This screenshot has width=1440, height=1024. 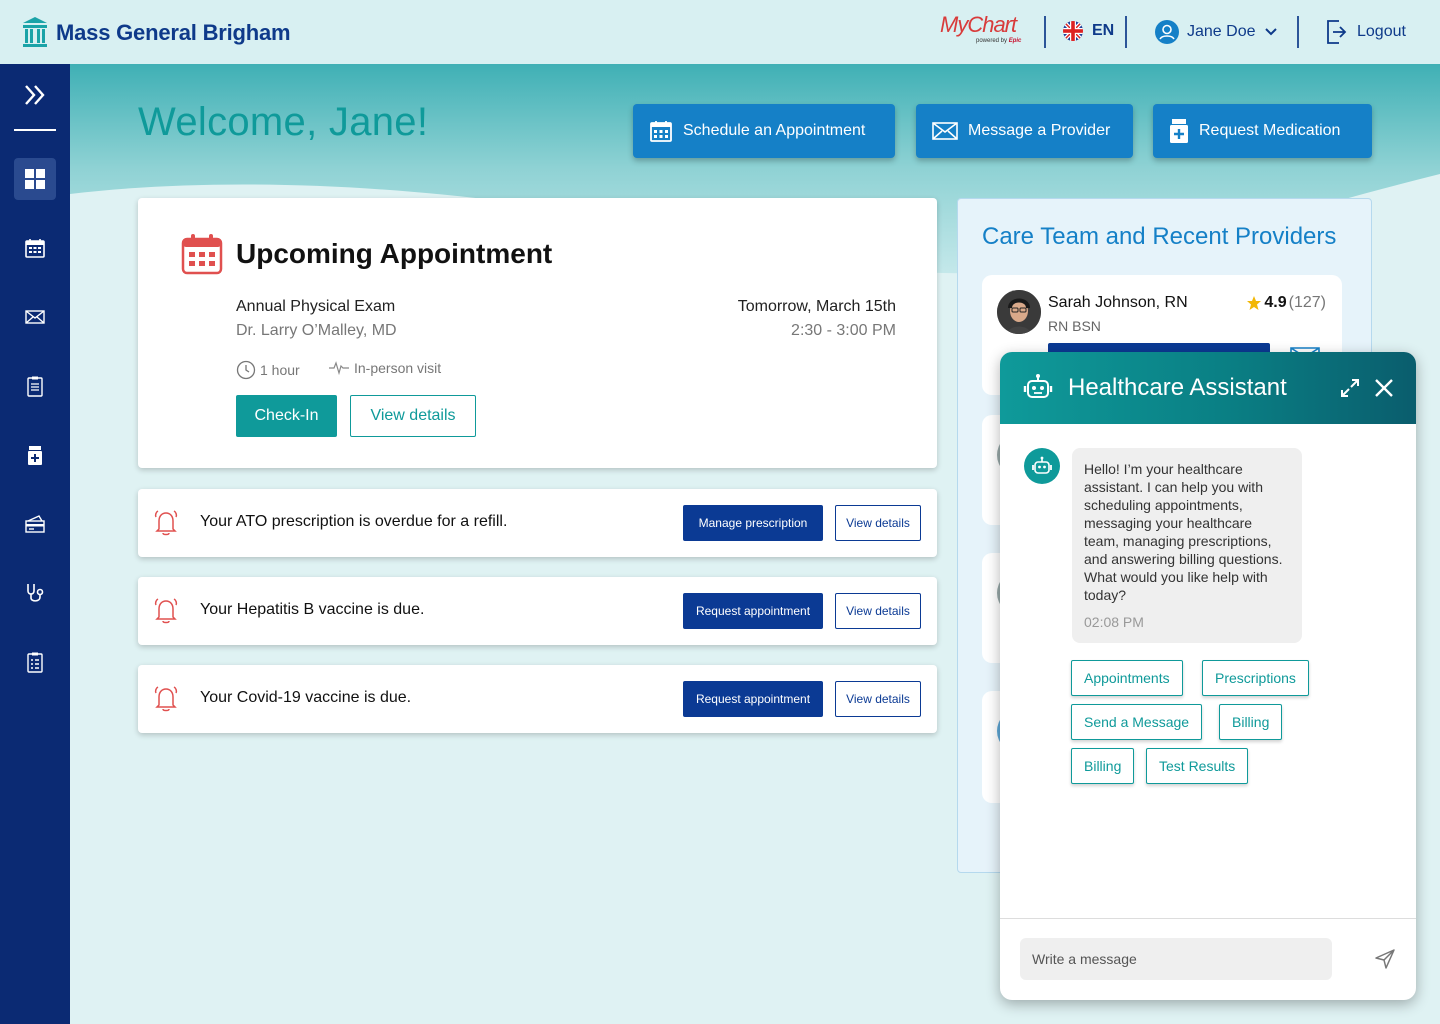 I want to click on billing-icon, so click(x=35, y=524).